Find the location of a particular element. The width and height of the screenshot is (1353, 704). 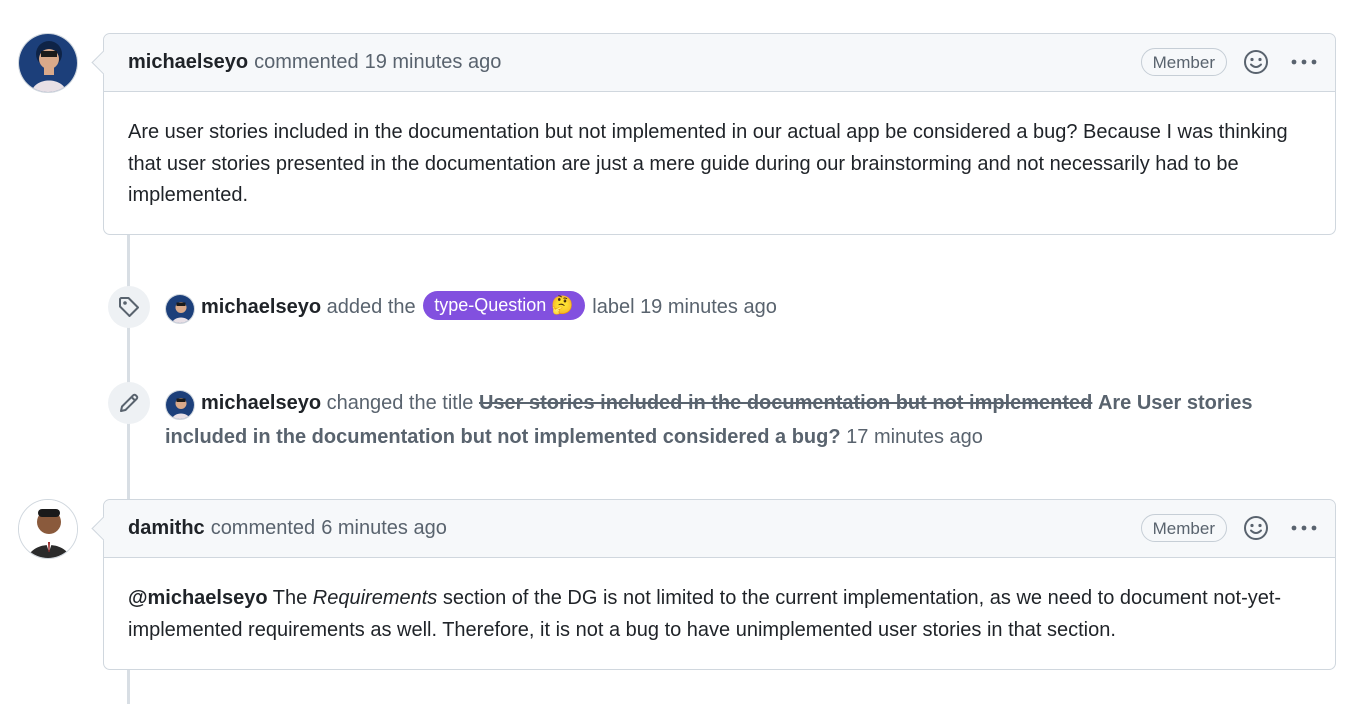

label-type-question: type-Question 🤔 is located at coordinates (504, 306).